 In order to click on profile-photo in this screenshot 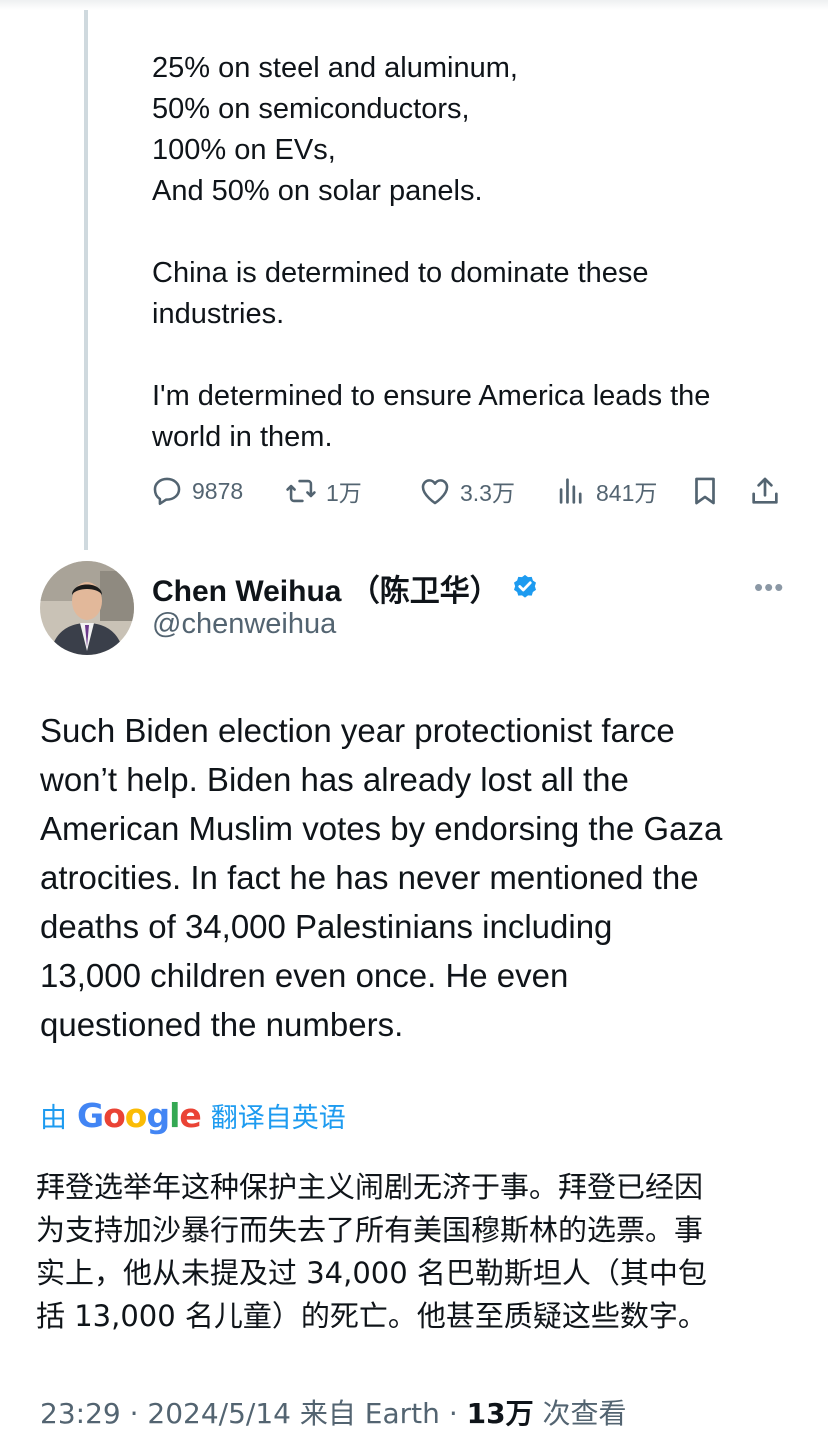, I will do `click(87, 608)`.